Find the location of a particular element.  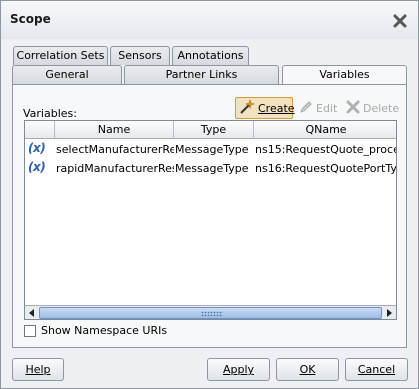

ok-button: OK is located at coordinates (307, 369).